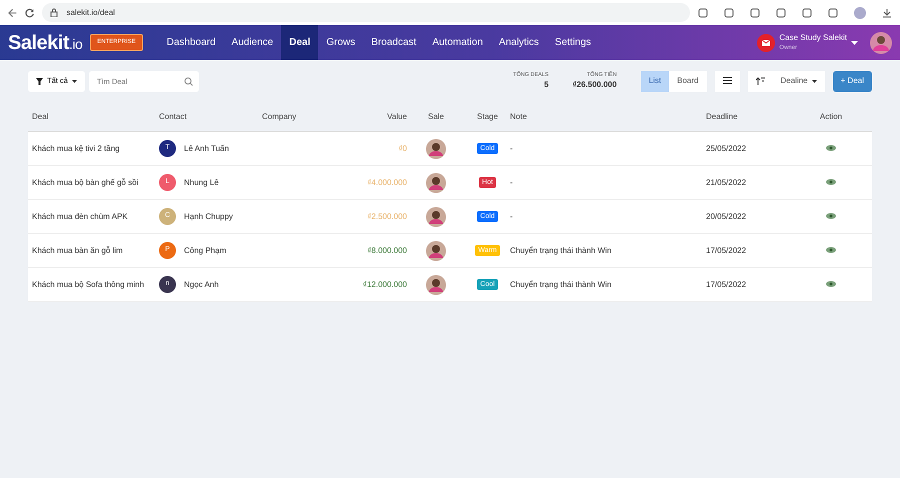  What do you see at coordinates (188, 81) in the screenshot?
I see `search-icon` at bounding box center [188, 81].